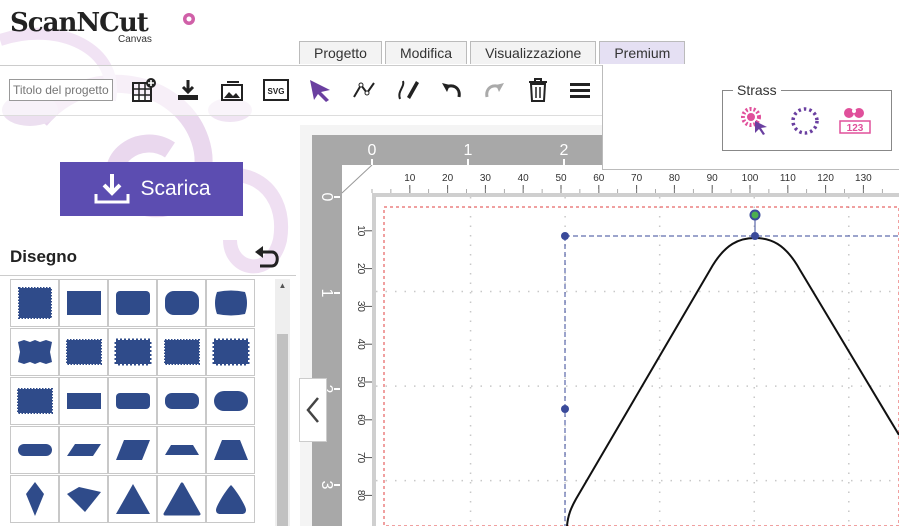  I want to click on undo-icon, so click(452, 90).